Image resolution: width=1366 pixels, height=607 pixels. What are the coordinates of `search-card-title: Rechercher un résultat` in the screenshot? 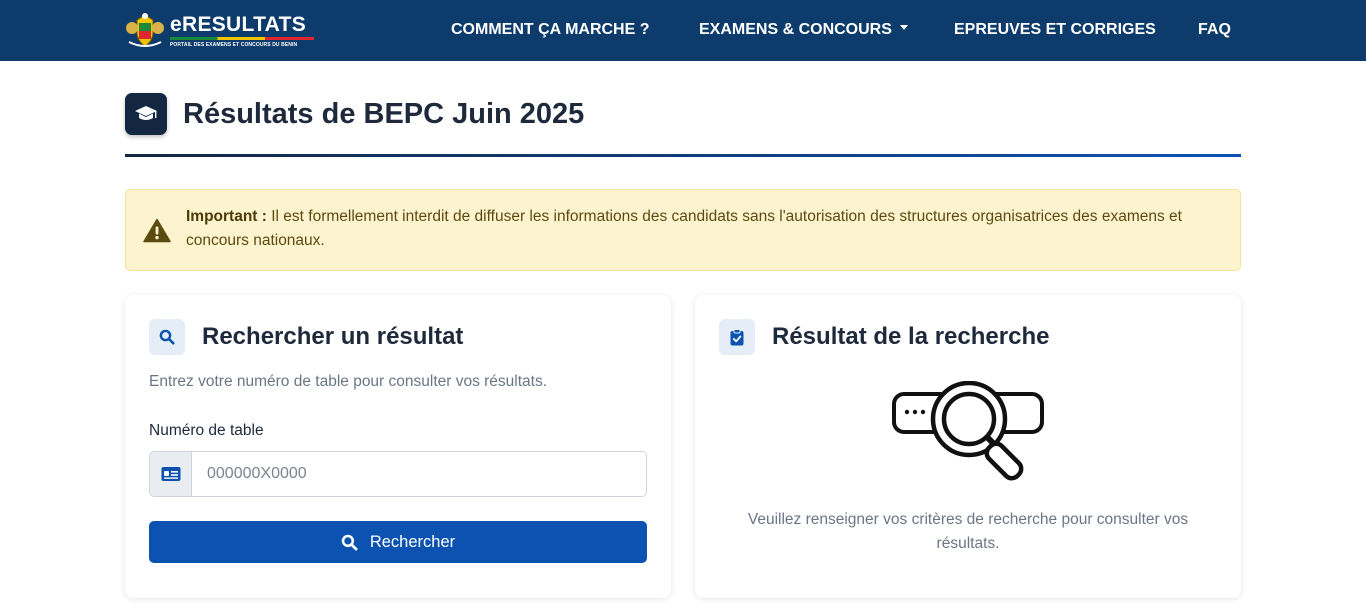 It's located at (333, 336).